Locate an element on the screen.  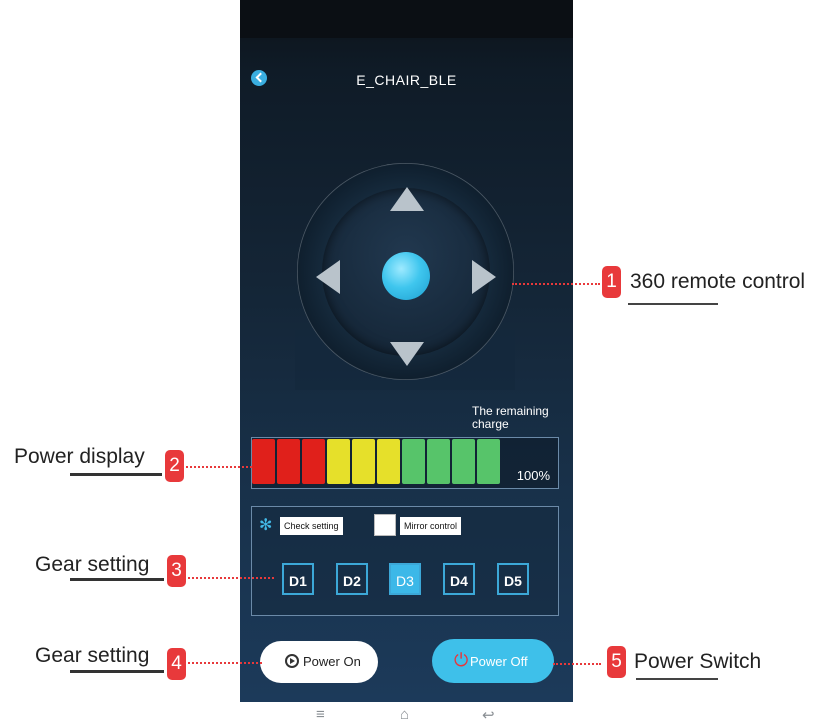
menu-icon: ≡ is located at coordinates (320, 714).